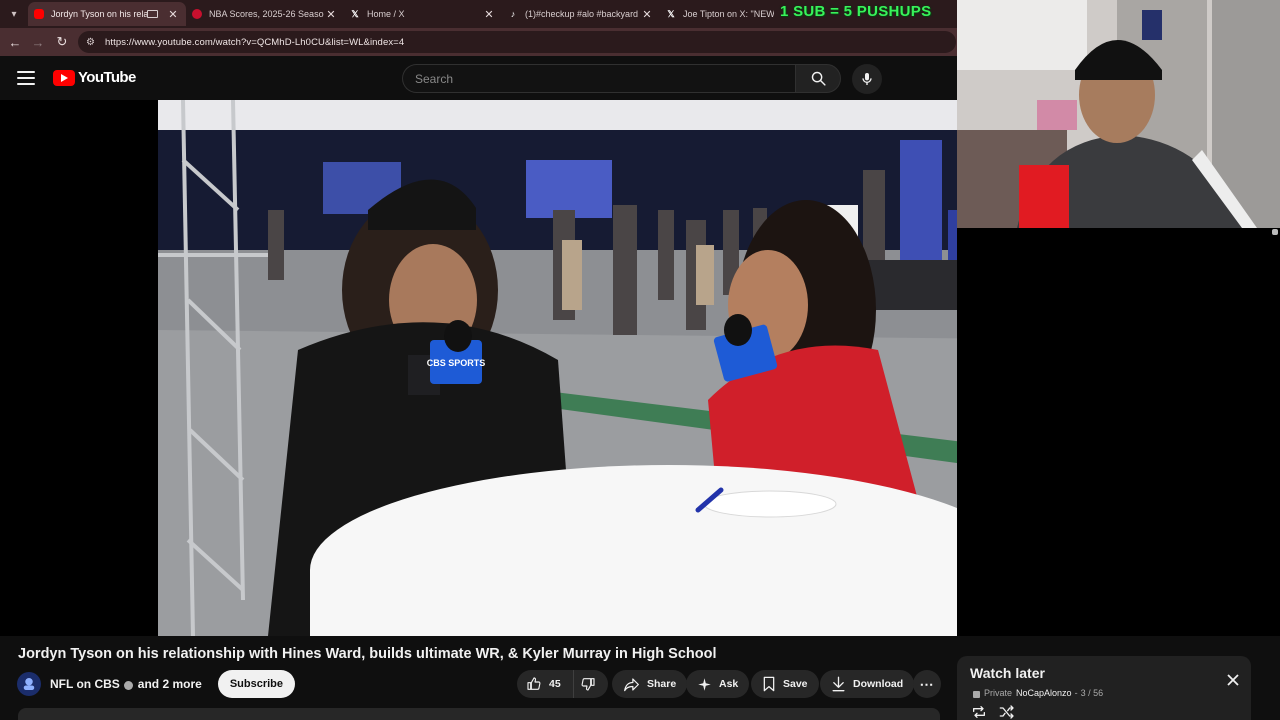 This screenshot has width=1280, height=720. I want to click on share-icon, so click(631, 684).